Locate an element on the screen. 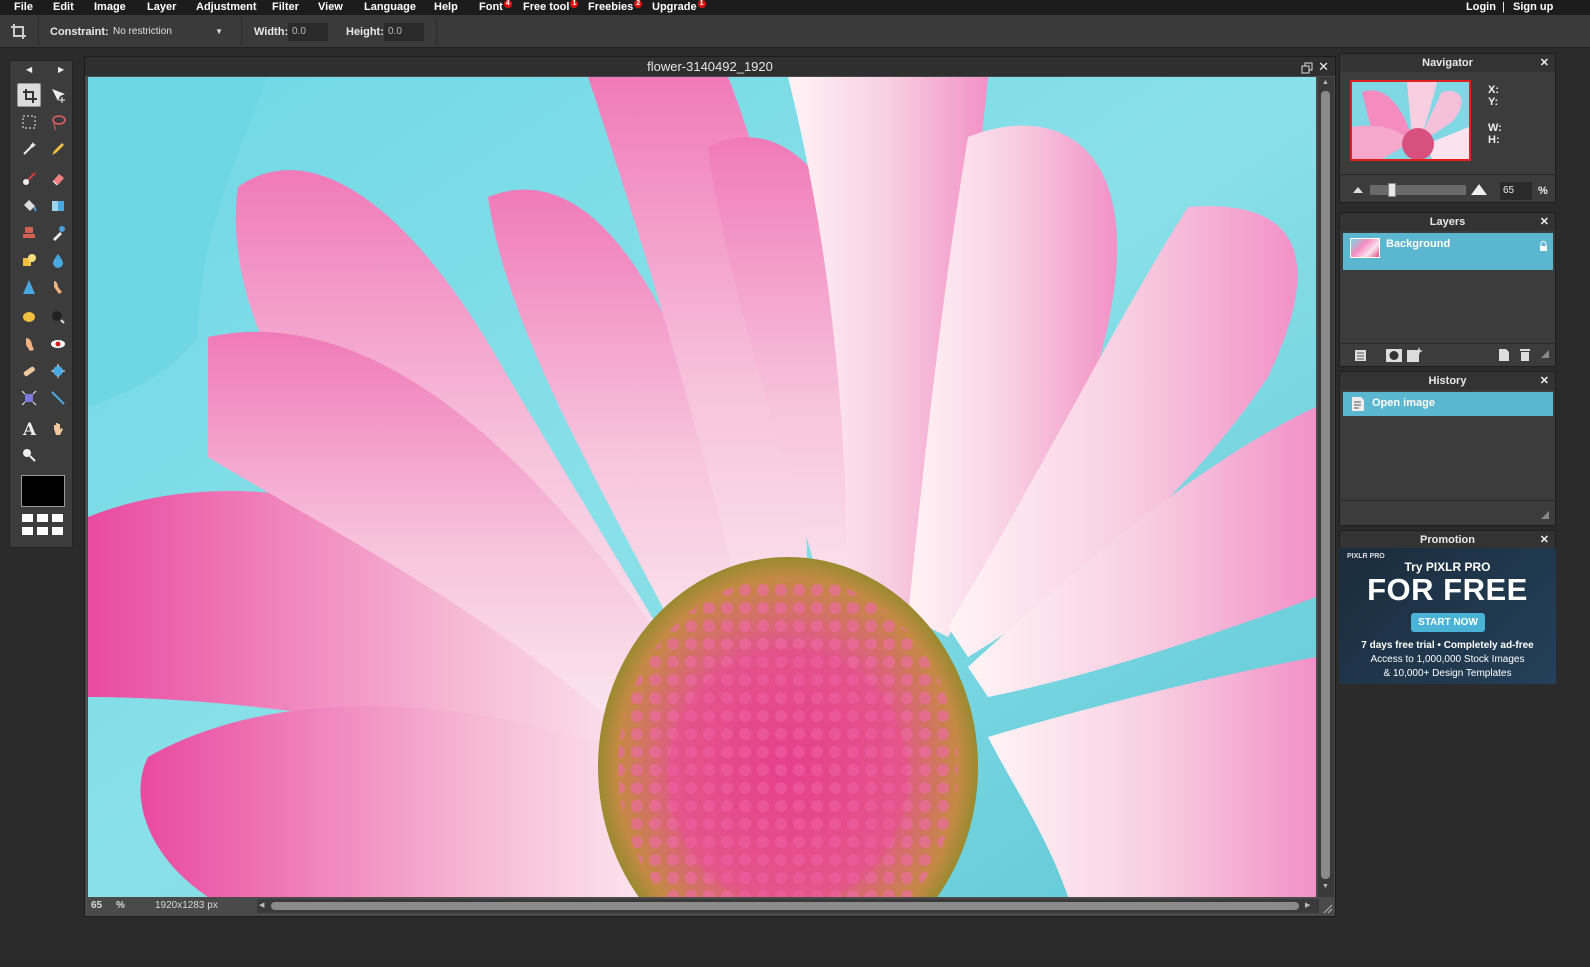 The height and width of the screenshot is (967, 1590). bucket-tool is located at coordinates (29, 206).